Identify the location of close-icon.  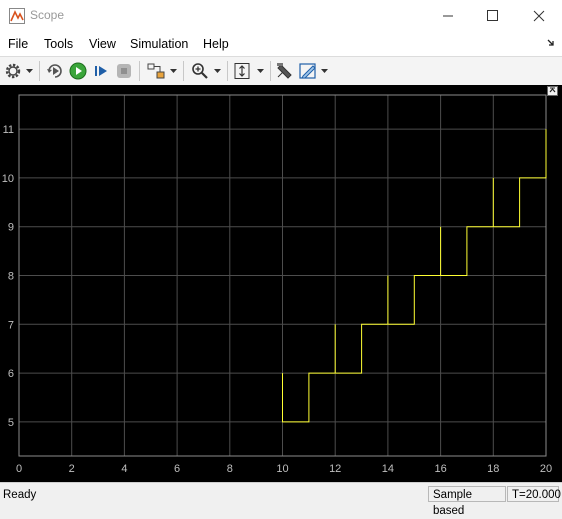
(539, 16).